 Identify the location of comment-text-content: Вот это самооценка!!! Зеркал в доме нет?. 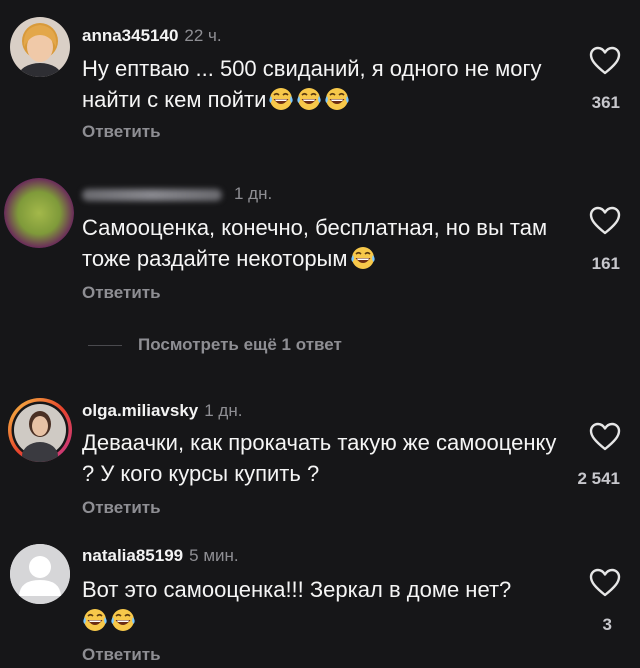
(297, 589).